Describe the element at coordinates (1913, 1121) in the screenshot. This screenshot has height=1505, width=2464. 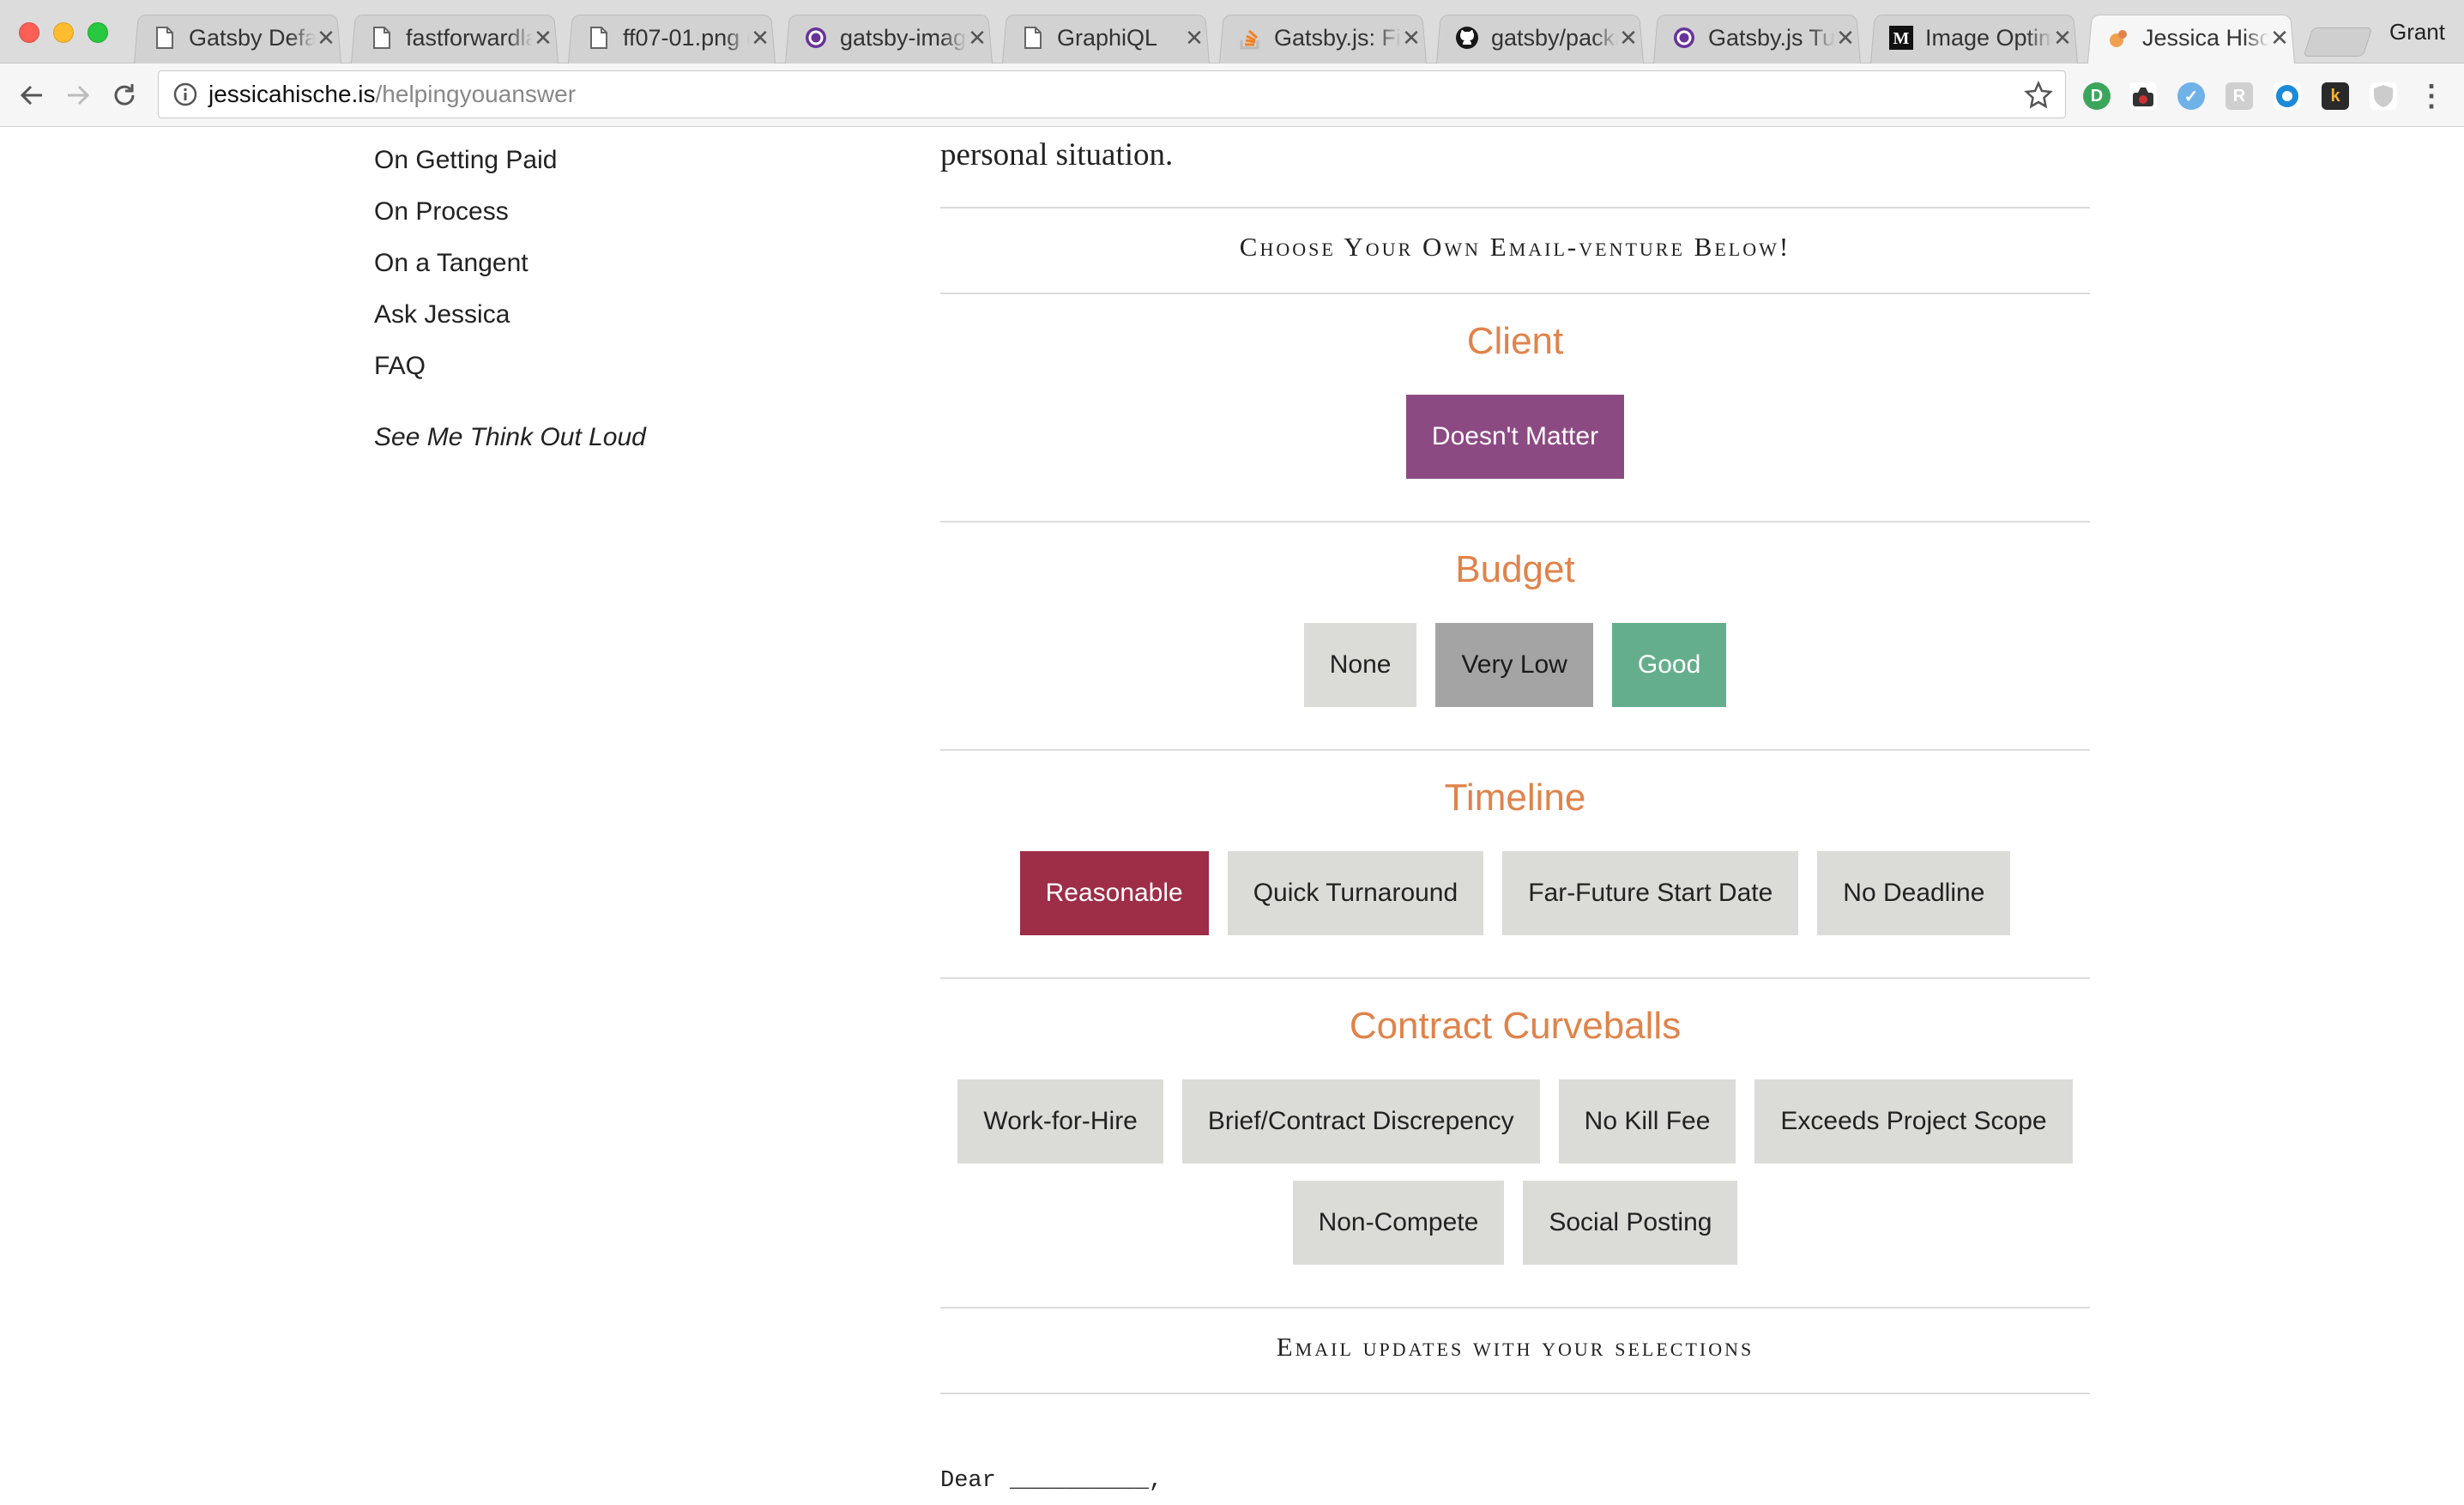
I see `curveball-option-exceeds-project-scope: Exceeds Project Scope` at that location.